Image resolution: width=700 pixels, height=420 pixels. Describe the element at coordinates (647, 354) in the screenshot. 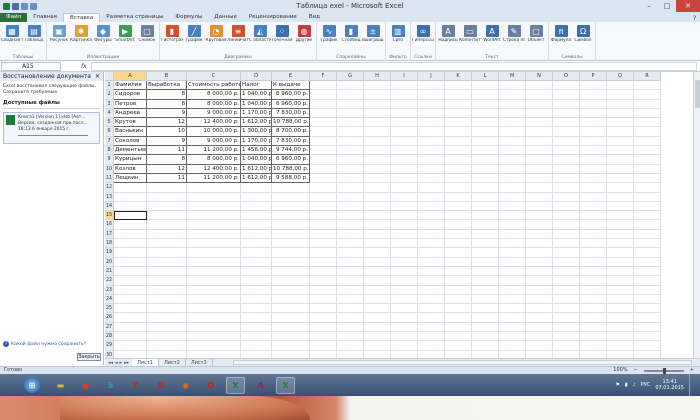

I see `cell-r30` at that location.